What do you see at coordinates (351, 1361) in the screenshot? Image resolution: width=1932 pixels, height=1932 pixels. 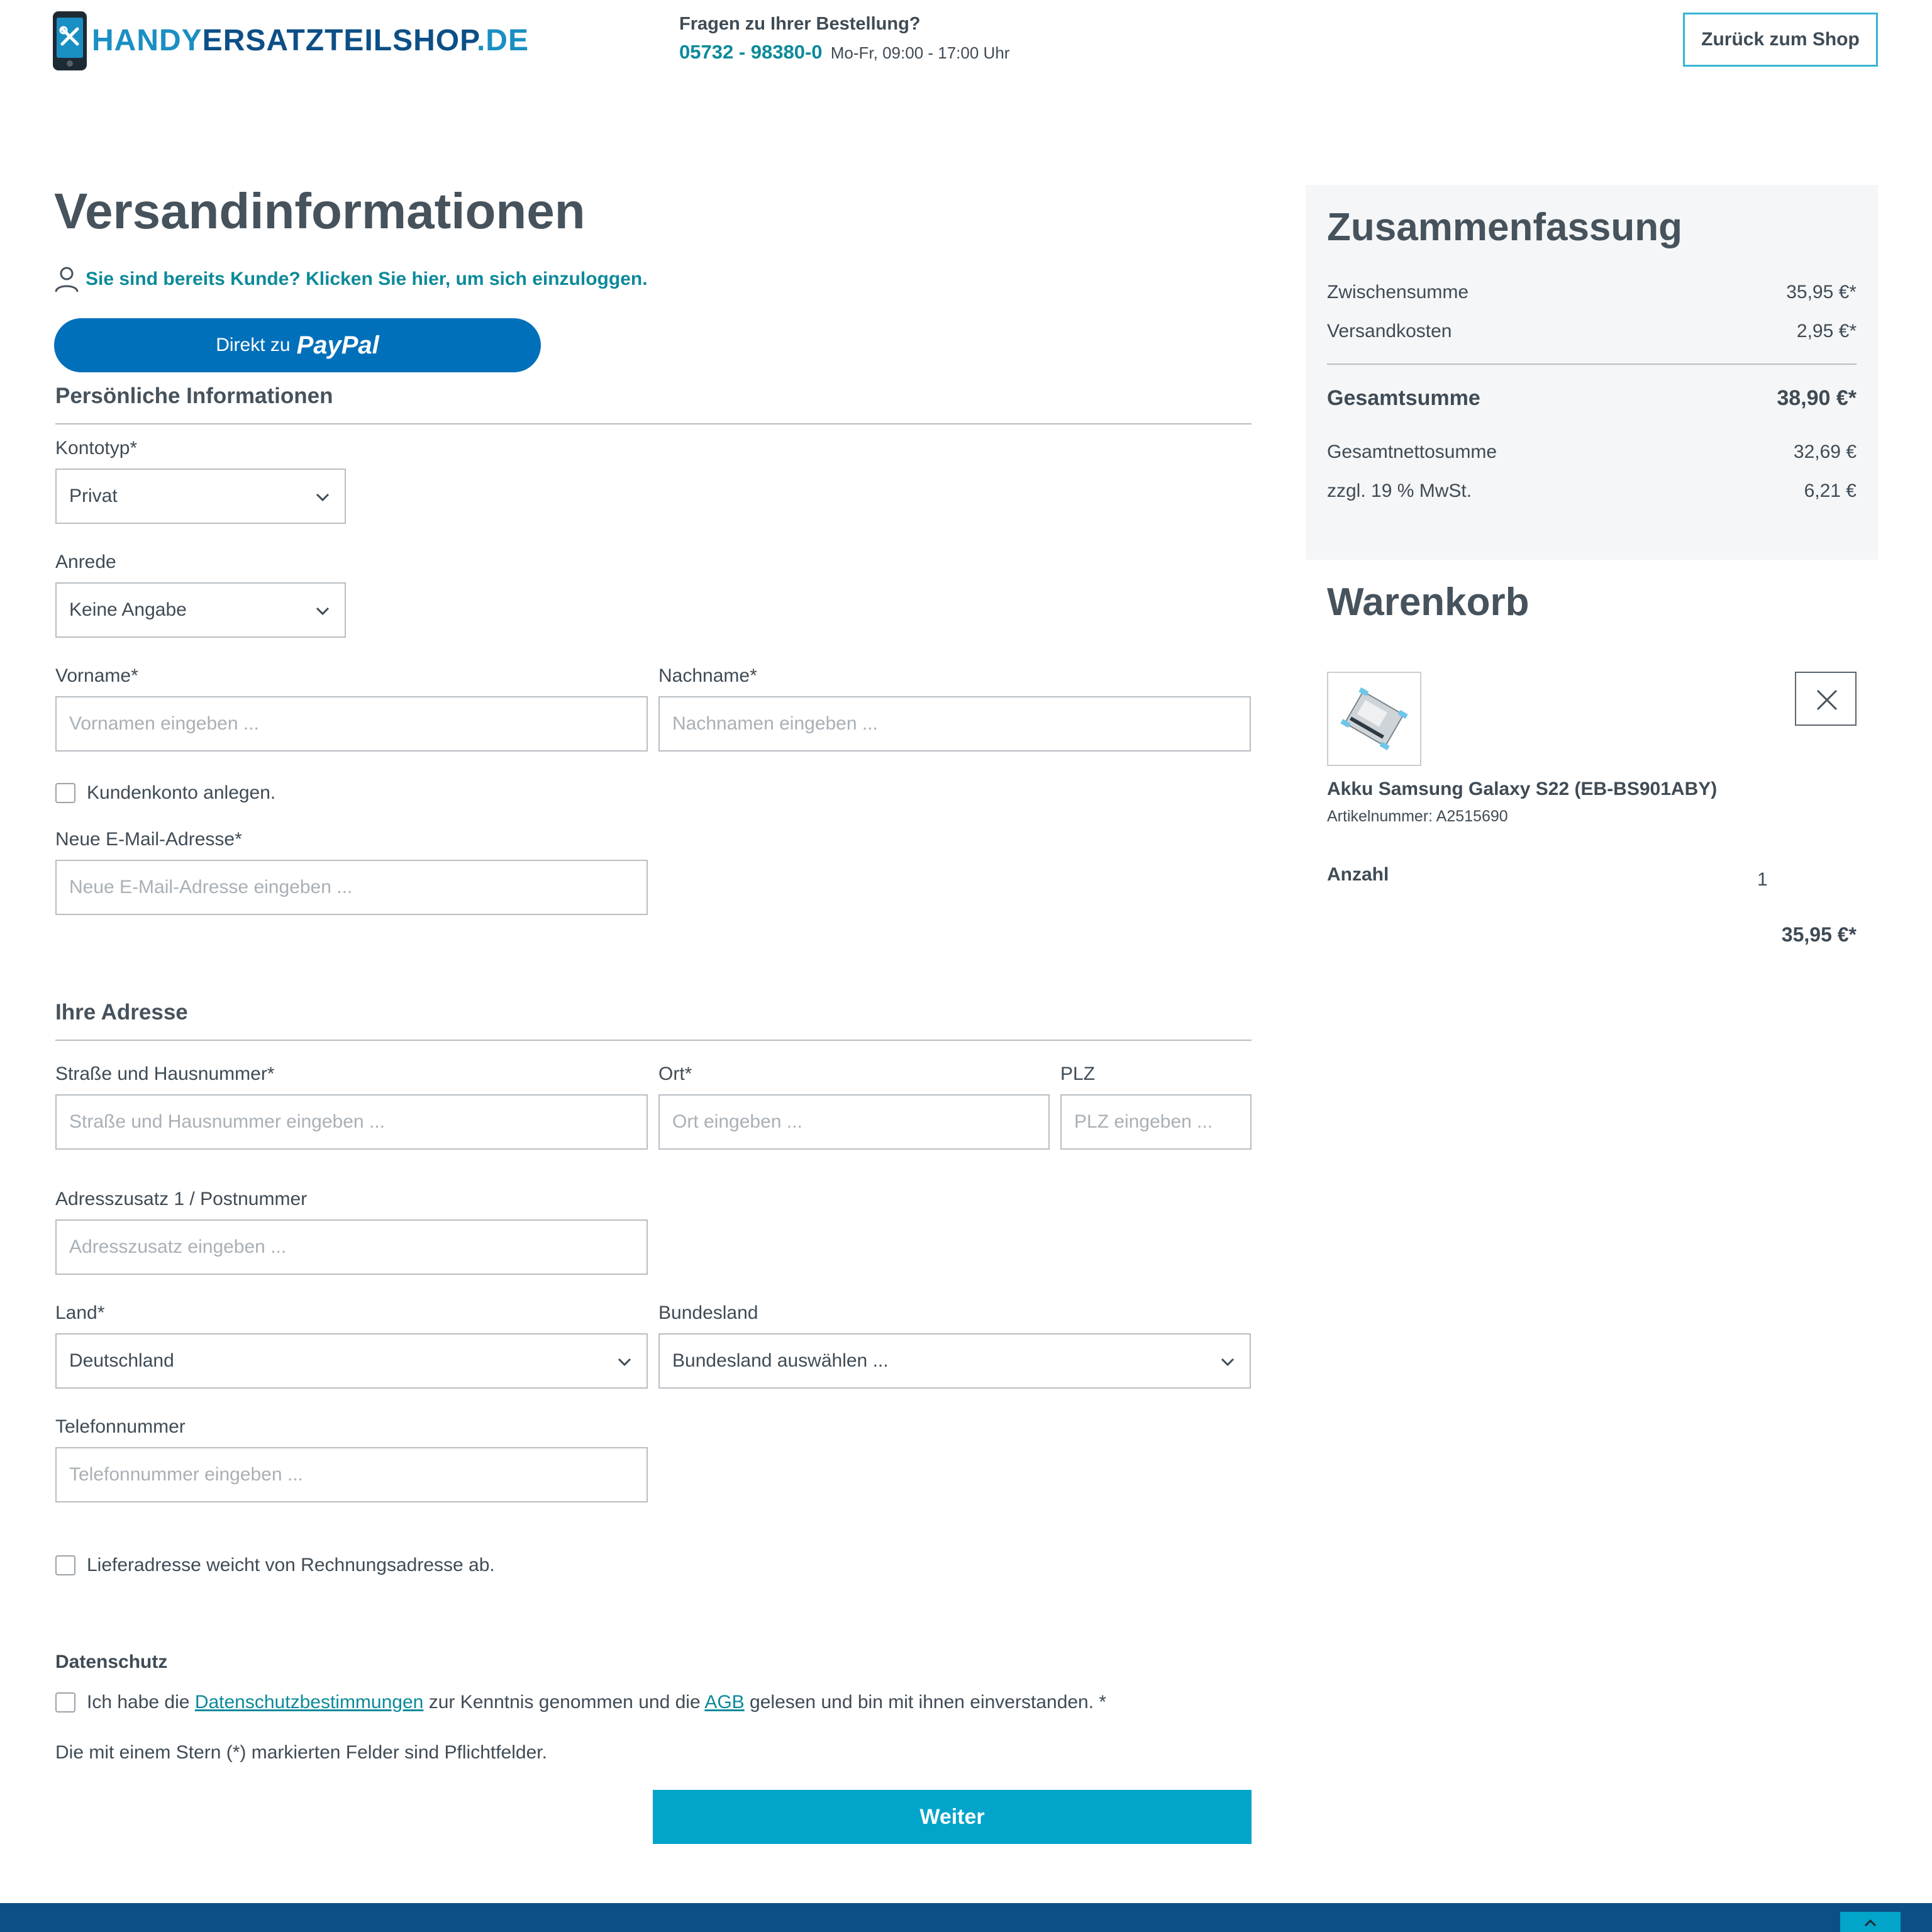 I see `country-select: Deutschland` at bounding box center [351, 1361].